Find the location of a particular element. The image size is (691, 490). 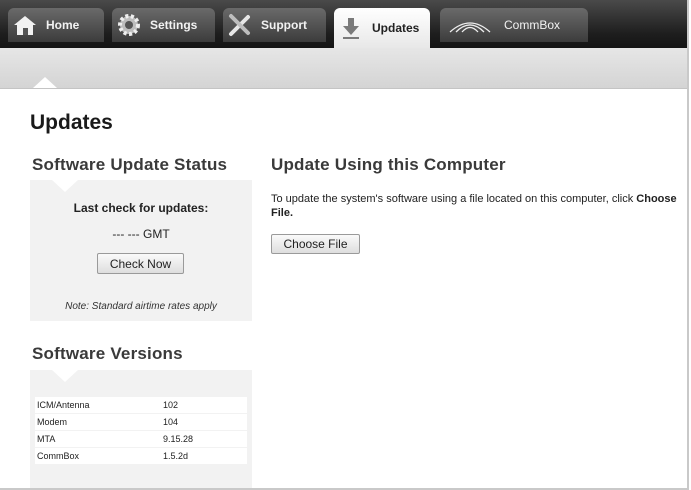

tab-updates: Updates is located at coordinates (382, 28).